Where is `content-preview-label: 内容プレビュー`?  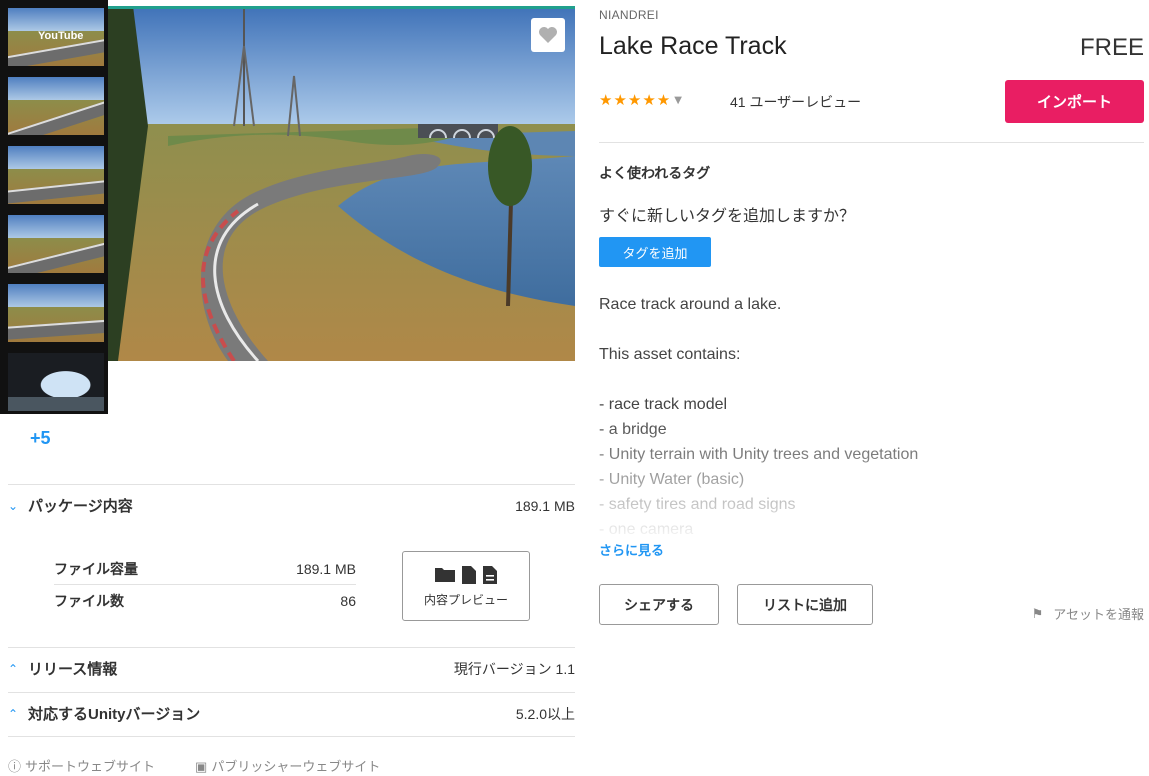
content-preview-label: 内容プレビュー is located at coordinates (465, 599).